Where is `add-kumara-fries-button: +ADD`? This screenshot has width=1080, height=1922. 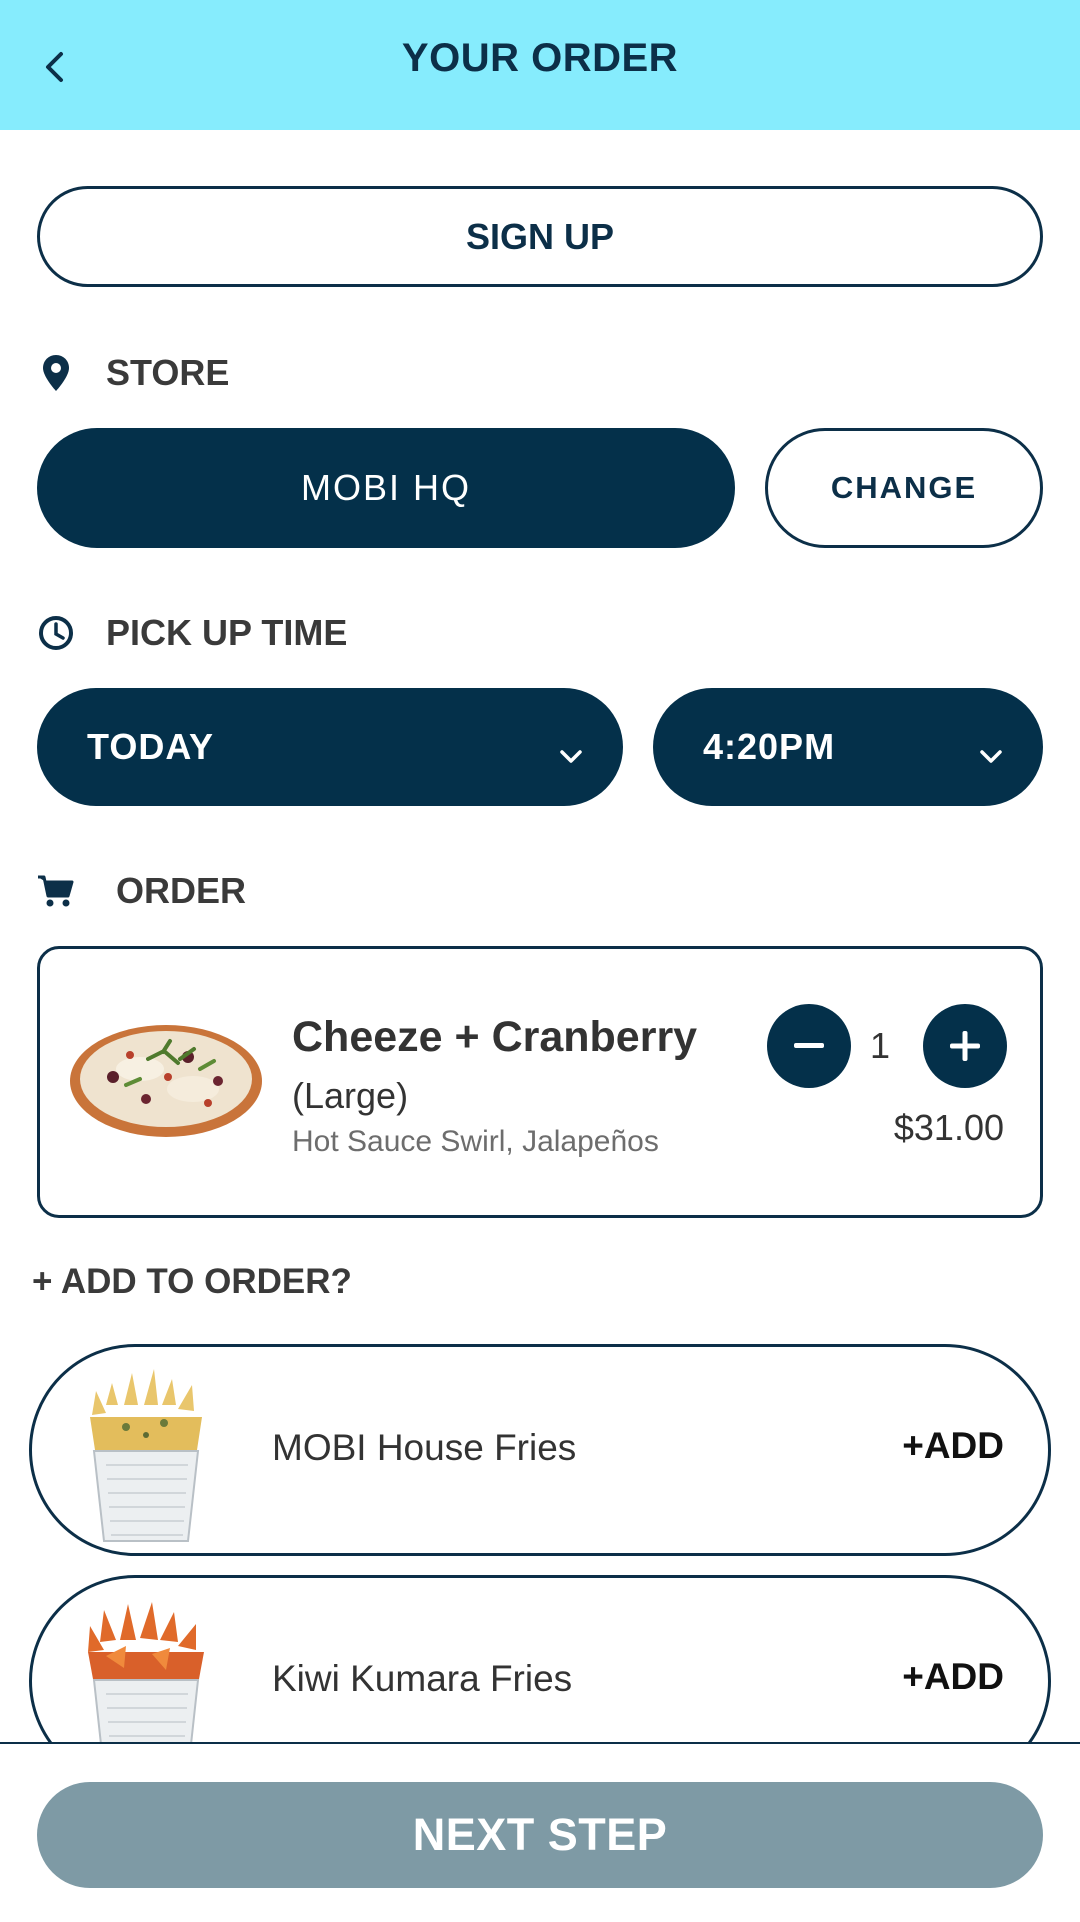
add-kumara-fries-button: +ADD is located at coordinates (953, 1677).